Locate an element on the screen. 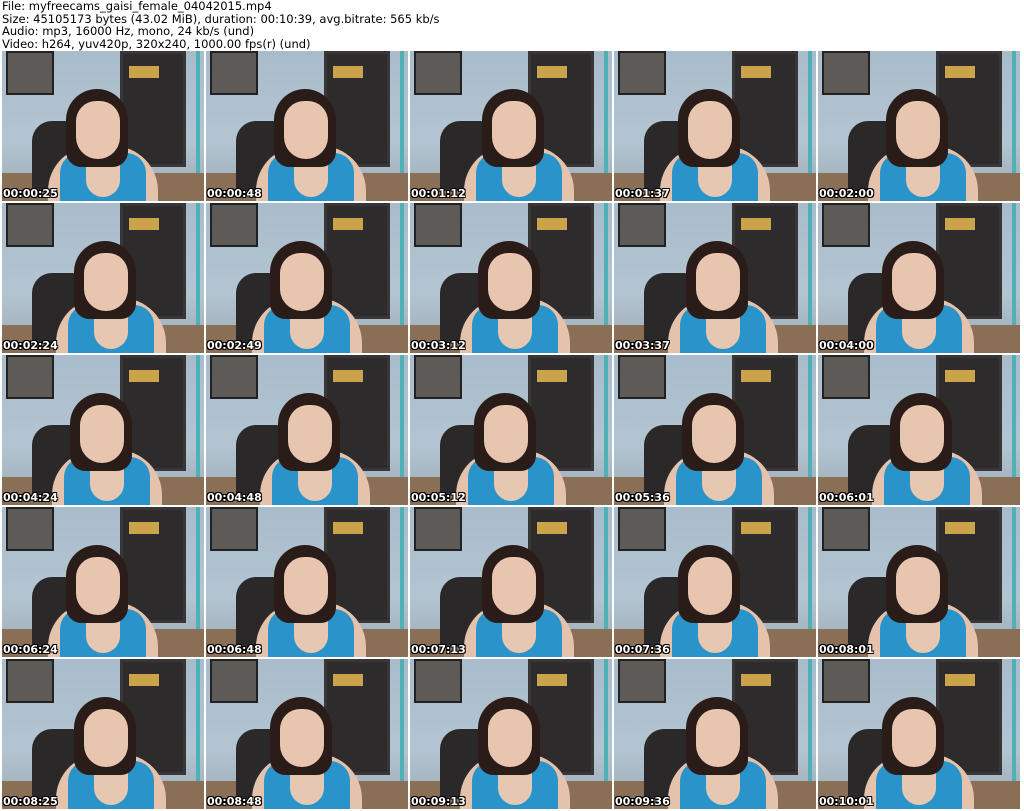 The image size is (1024, 811). video-frame-thumbnail: 00:08:25 is located at coordinates (103, 734).